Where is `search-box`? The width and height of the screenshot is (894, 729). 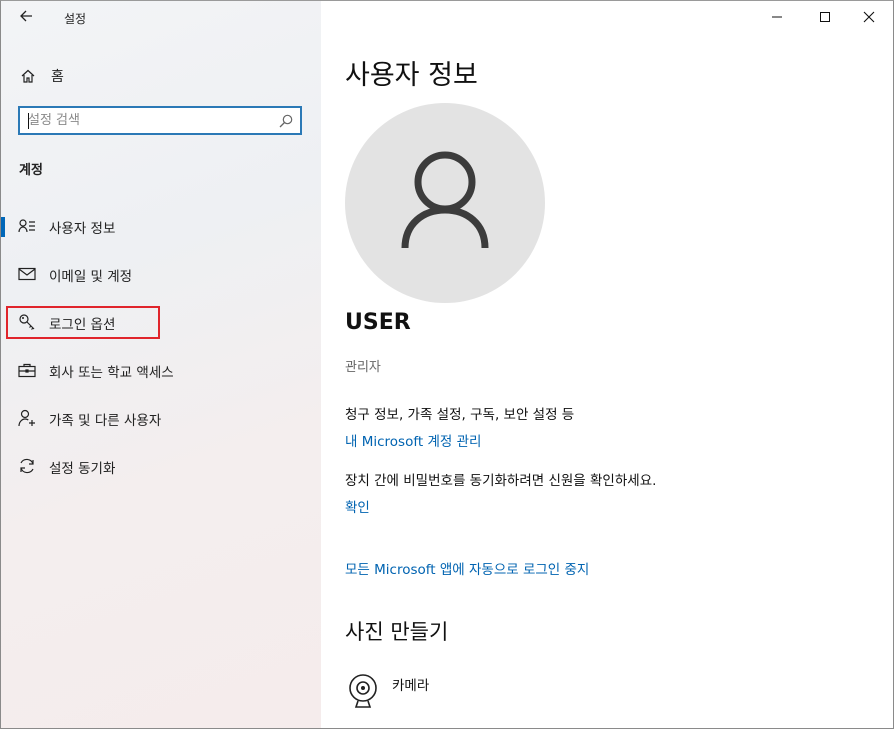
search-box is located at coordinates (160, 120).